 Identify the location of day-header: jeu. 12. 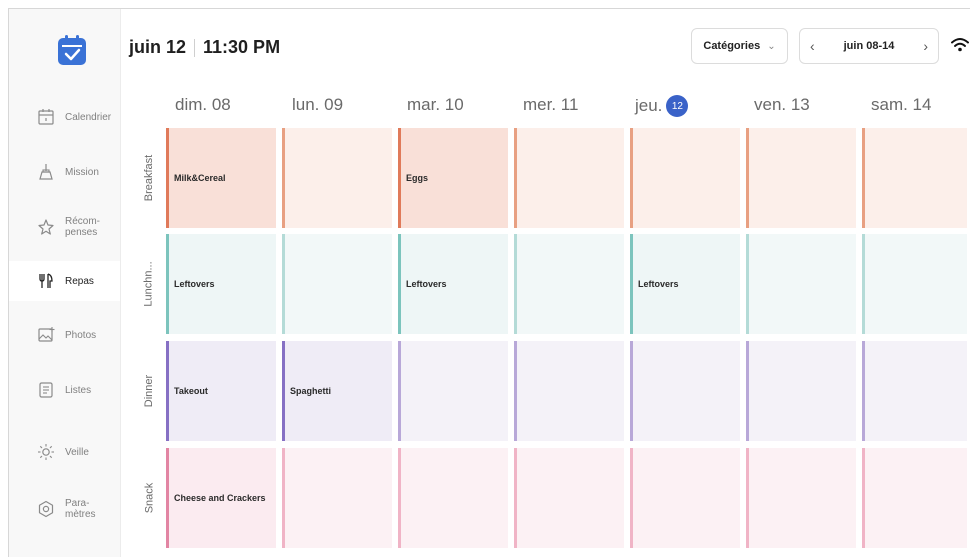
(662, 106).